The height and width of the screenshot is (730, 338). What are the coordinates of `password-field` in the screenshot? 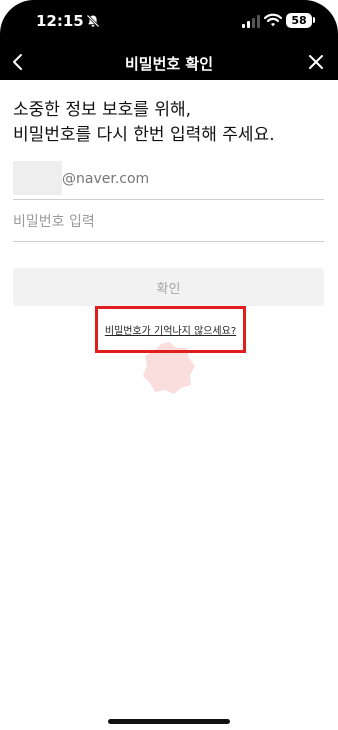 It's located at (168, 222).